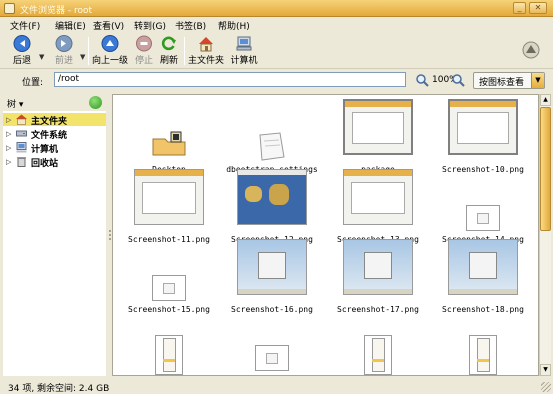 This screenshot has height=394, width=553. I want to click on stop-icon, so click(144, 43).